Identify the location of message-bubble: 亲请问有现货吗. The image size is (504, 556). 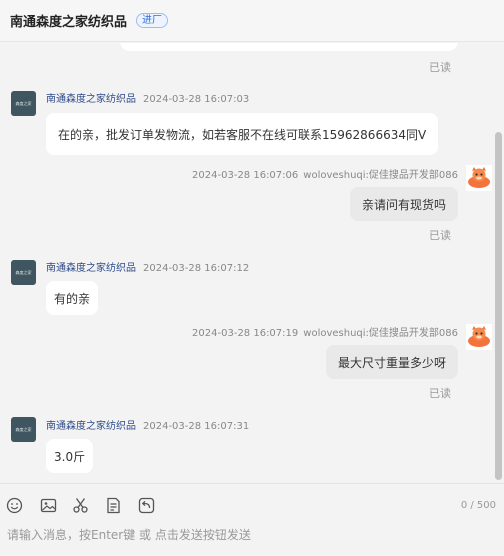
(403, 204).